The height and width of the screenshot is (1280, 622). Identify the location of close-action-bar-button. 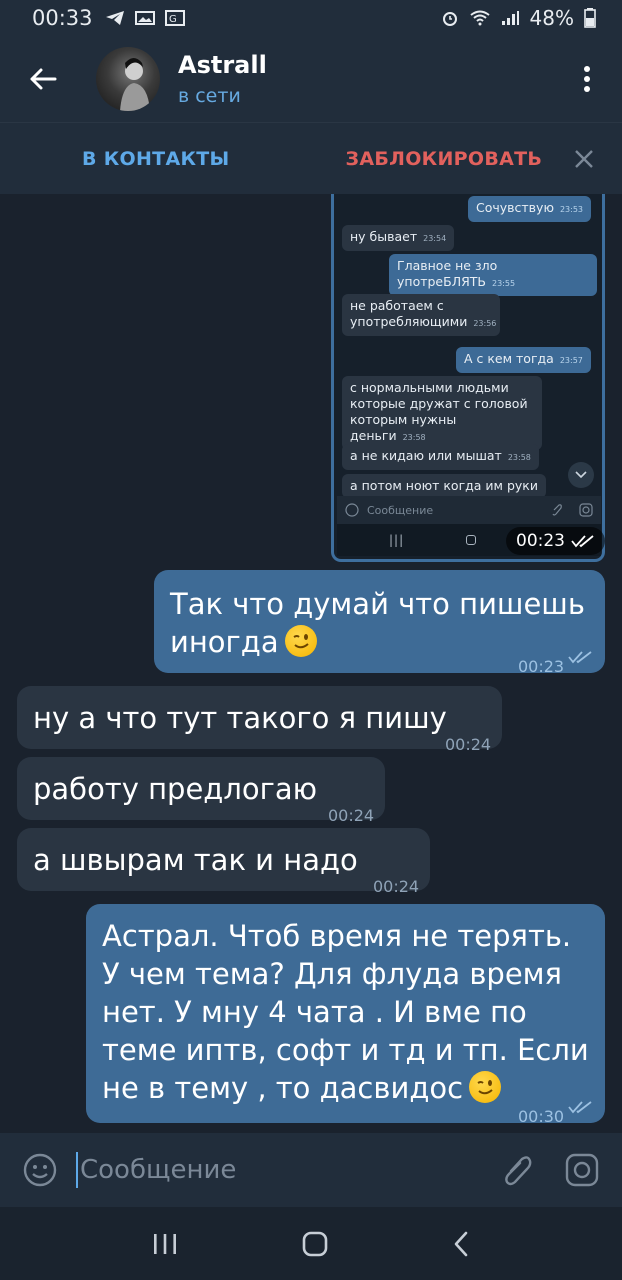
(584, 159).